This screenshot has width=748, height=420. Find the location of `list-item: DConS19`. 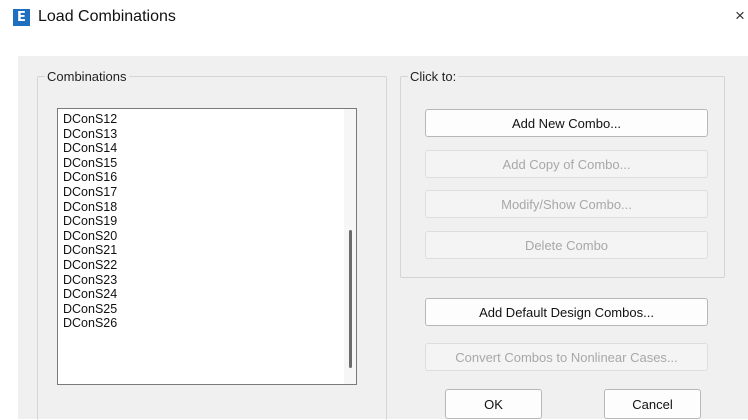

list-item: DConS19 is located at coordinates (90, 221).